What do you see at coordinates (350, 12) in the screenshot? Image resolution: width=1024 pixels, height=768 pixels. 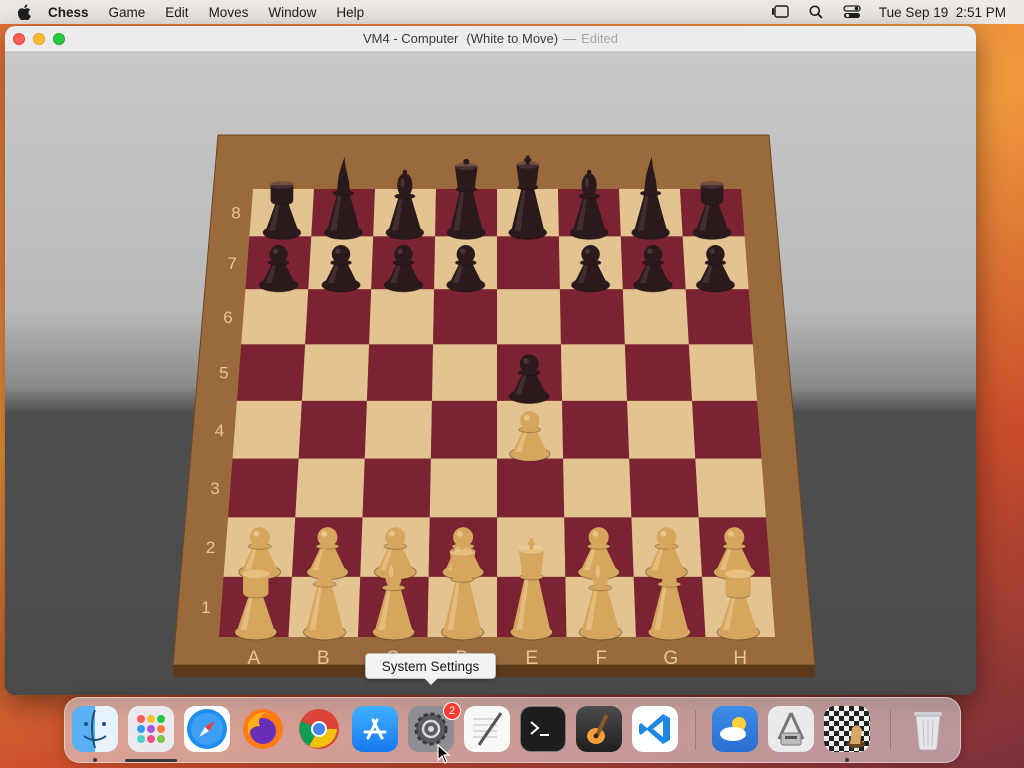 I see `menu-help: Help` at bounding box center [350, 12].